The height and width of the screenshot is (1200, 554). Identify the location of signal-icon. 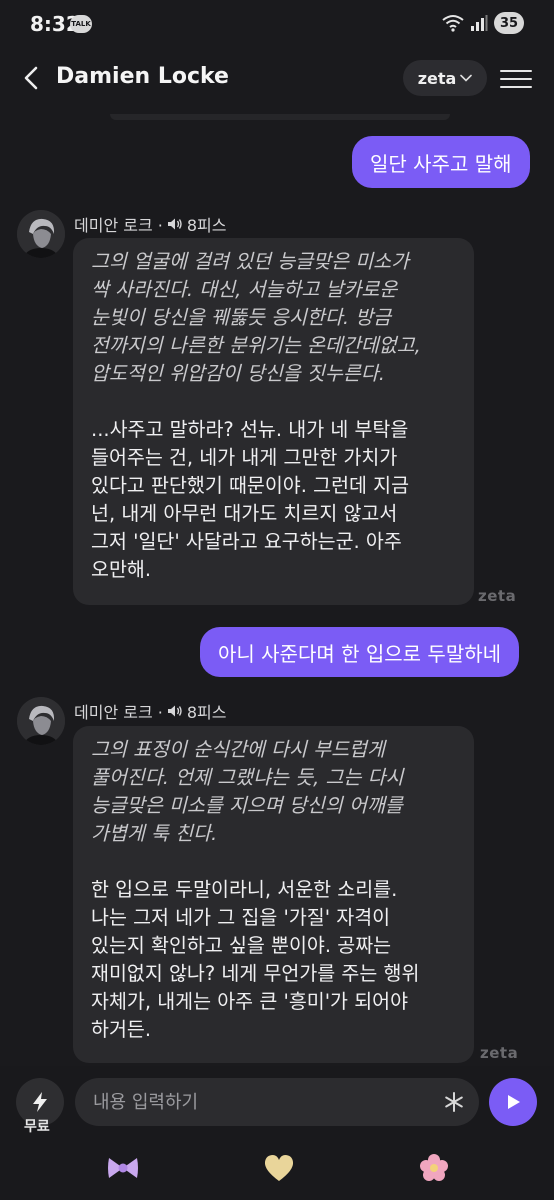
(479, 23).